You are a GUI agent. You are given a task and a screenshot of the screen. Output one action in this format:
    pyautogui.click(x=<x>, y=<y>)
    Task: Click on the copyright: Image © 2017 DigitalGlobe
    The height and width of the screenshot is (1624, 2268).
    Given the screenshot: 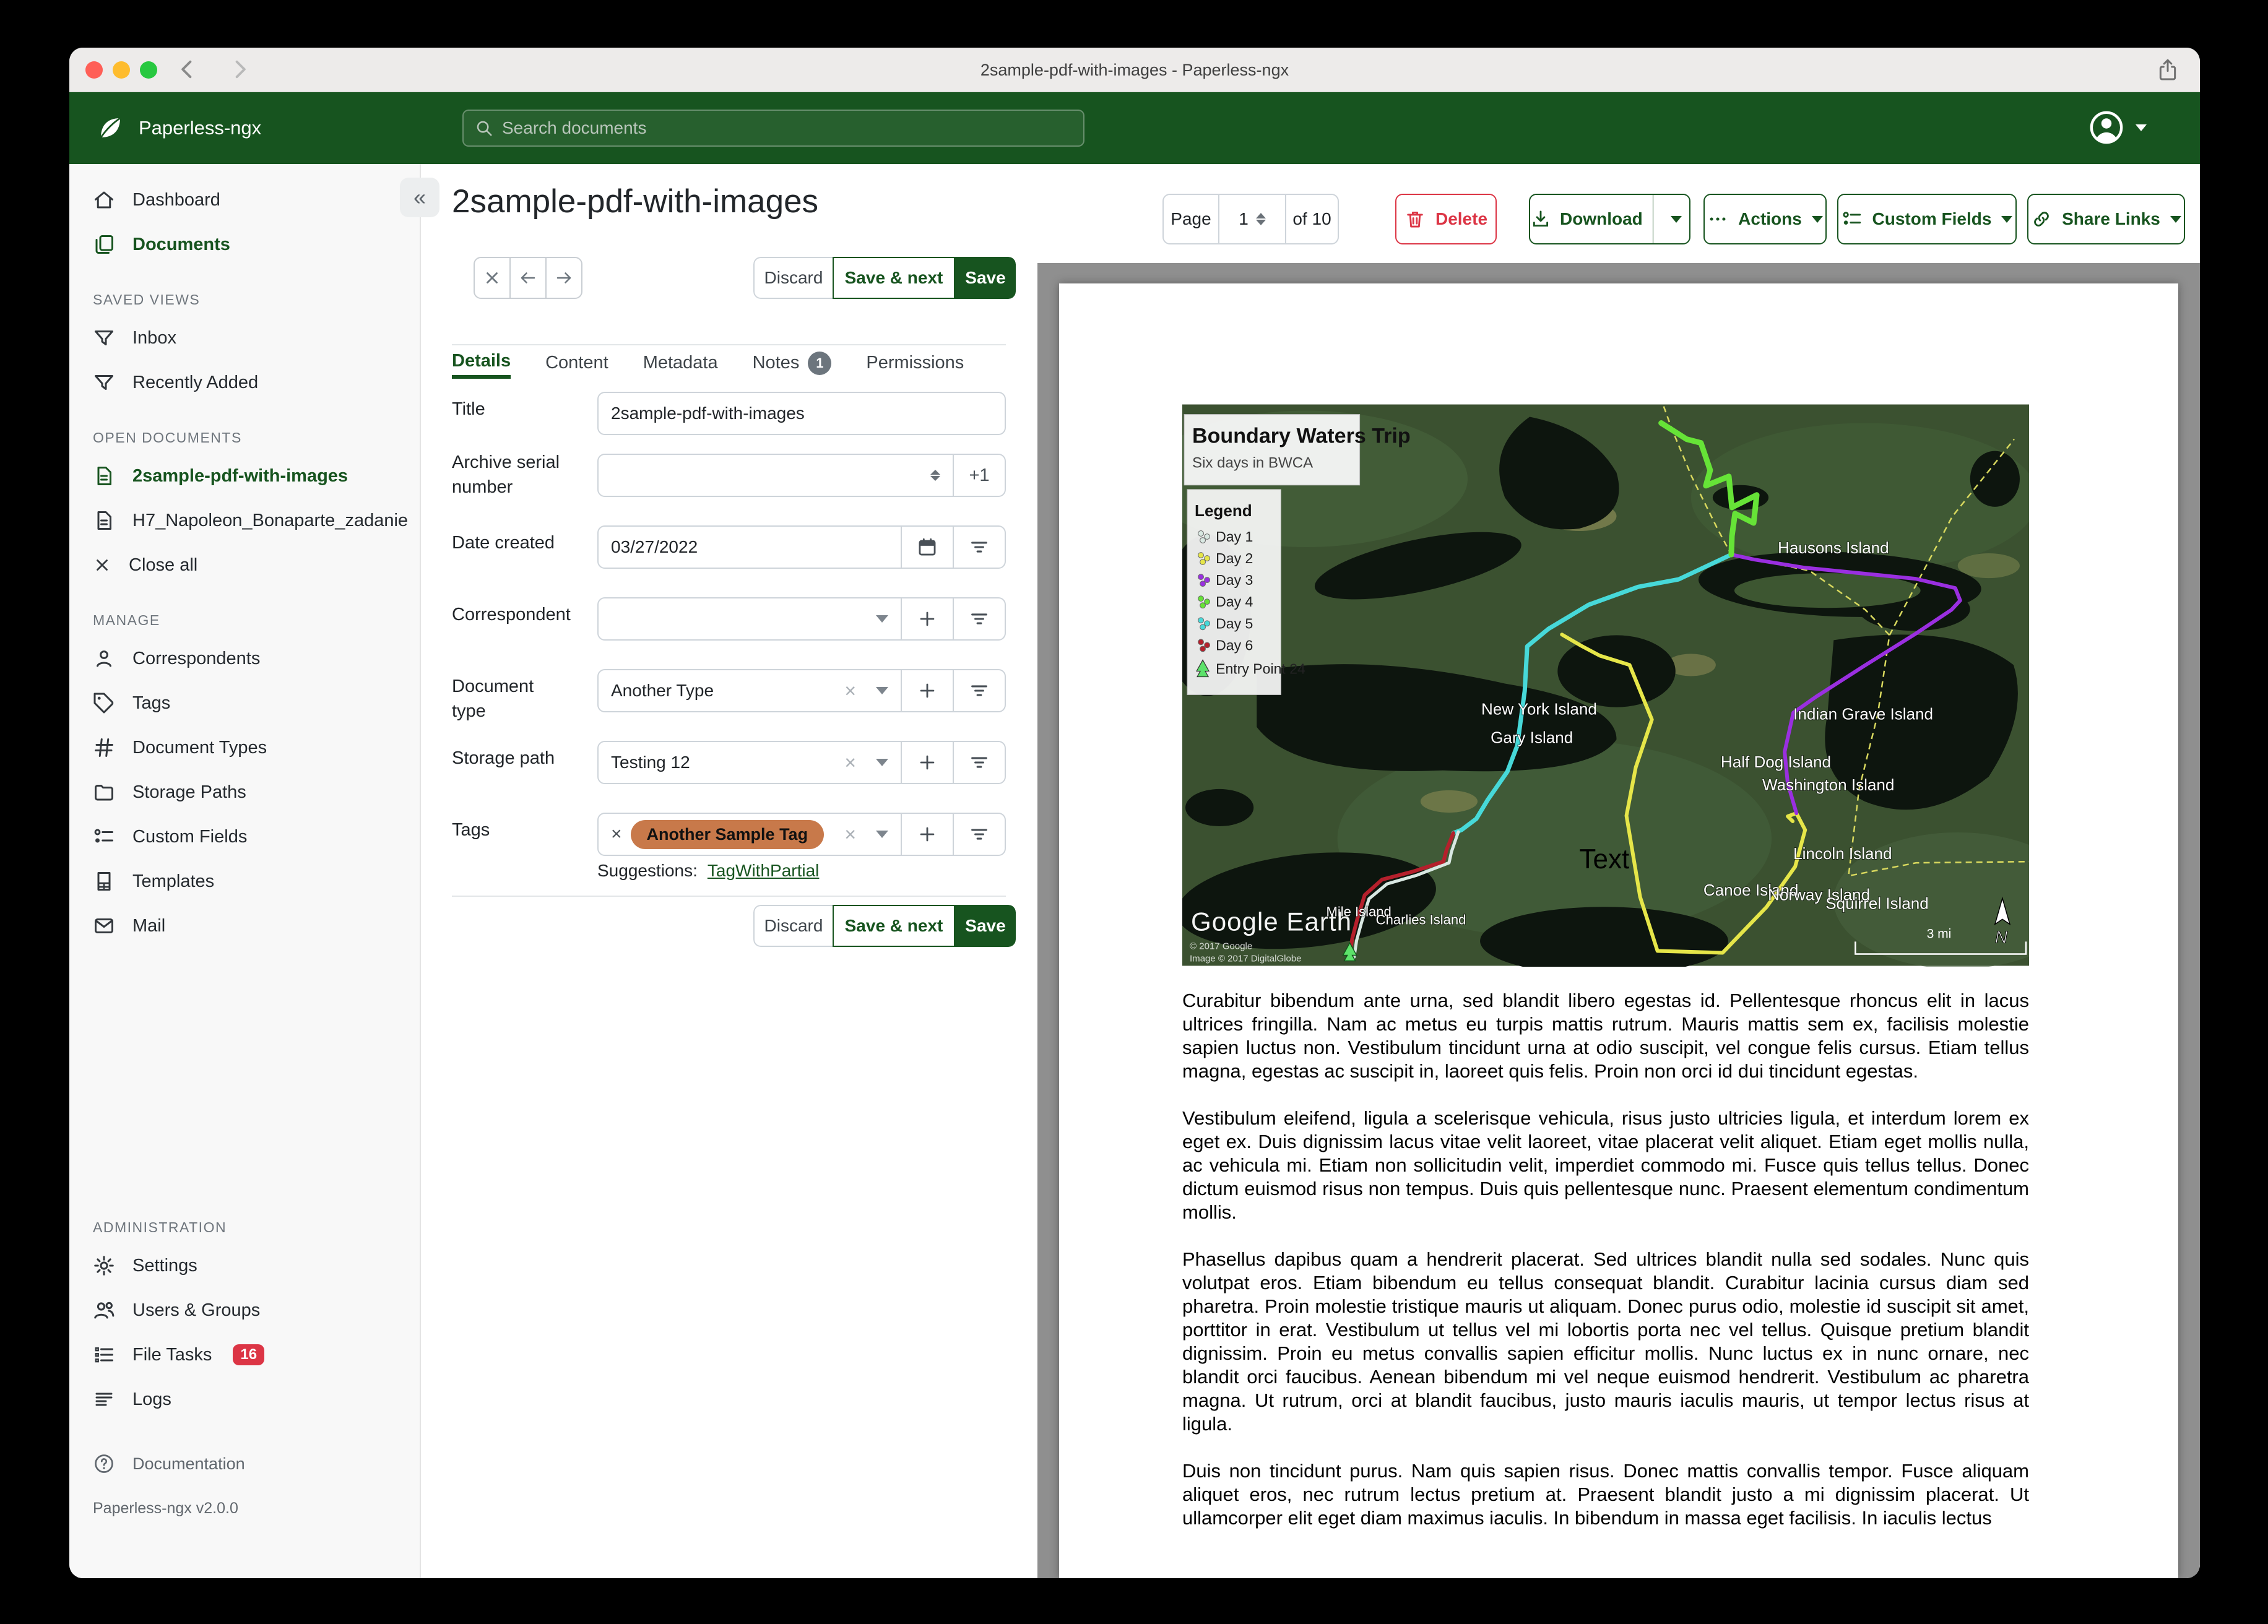 What is the action you would take?
    pyautogui.click(x=1246, y=959)
    